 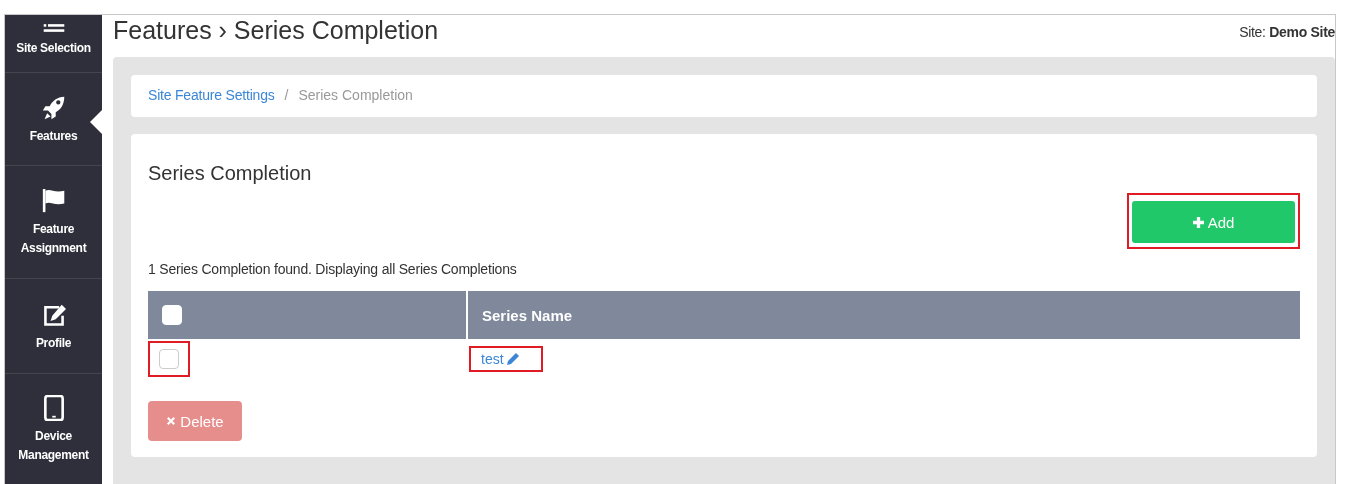 I want to click on site-label: Site: Demo Site, so click(x=1287, y=32).